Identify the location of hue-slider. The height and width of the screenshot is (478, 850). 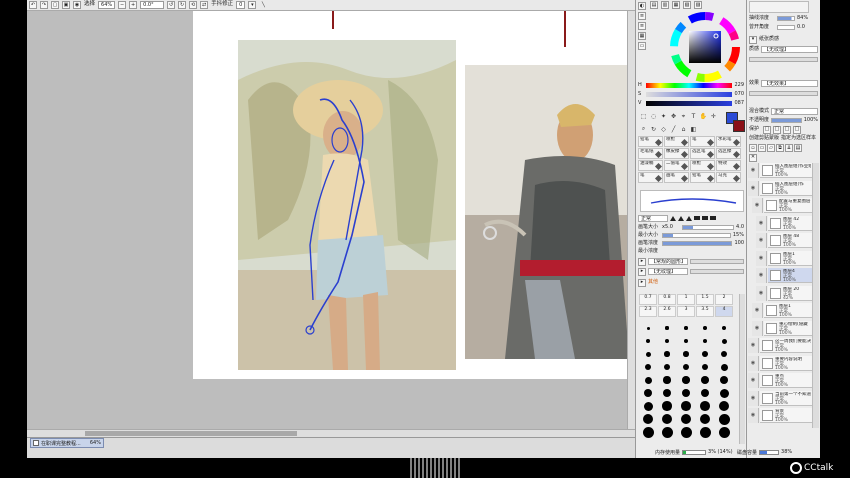
(689, 85).